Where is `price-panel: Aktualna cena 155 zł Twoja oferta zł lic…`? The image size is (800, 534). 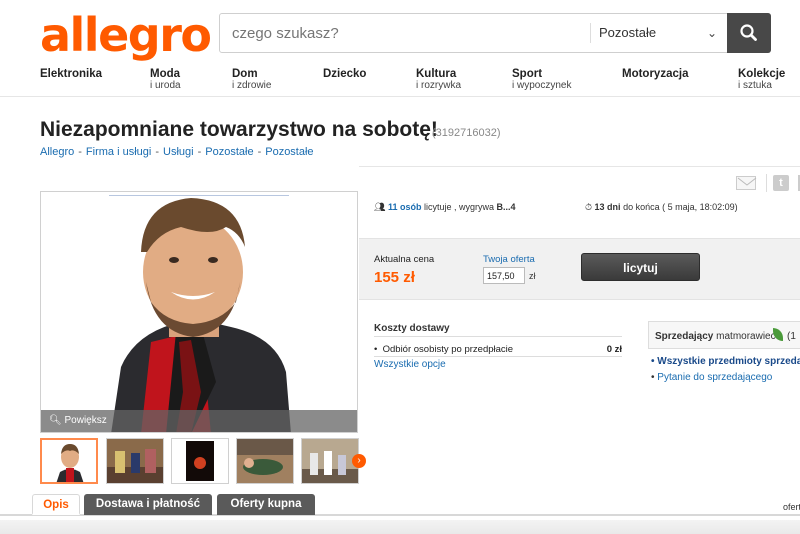
price-panel: Aktualna cena 155 zł Twoja oferta zł lic… is located at coordinates (579, 269).